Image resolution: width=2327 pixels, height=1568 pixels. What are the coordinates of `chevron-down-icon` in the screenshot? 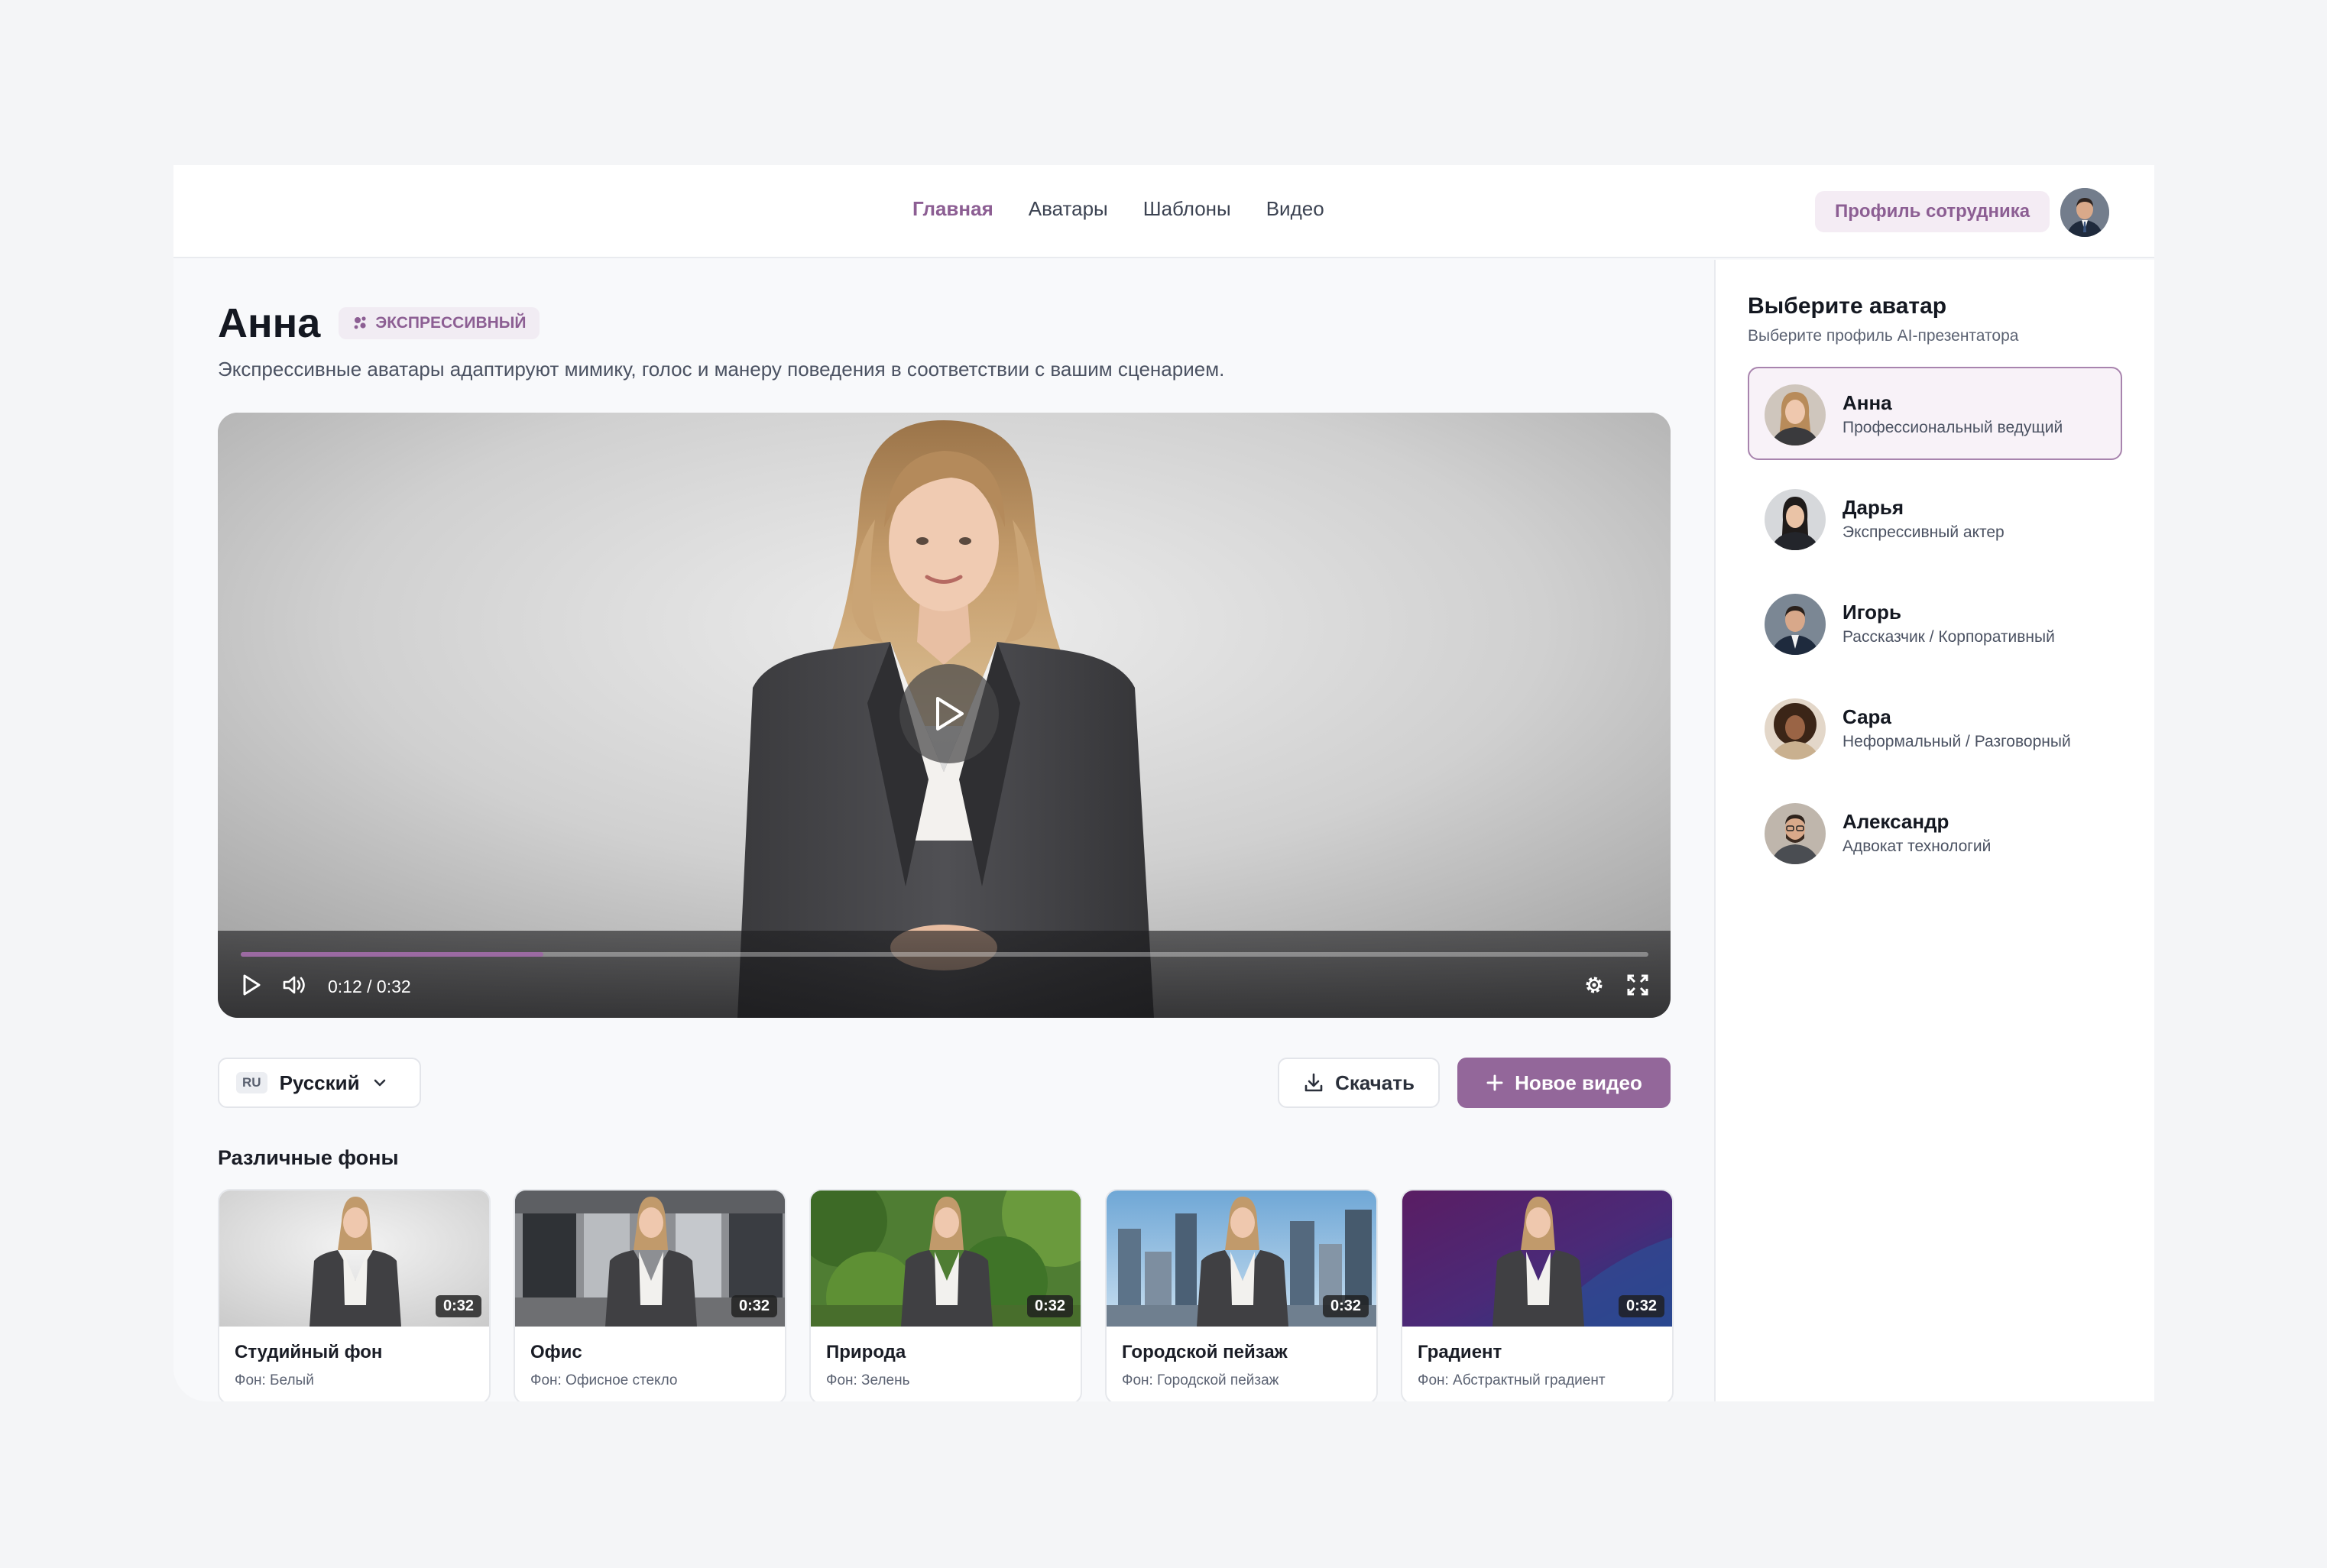 It's located at (379, 1083).